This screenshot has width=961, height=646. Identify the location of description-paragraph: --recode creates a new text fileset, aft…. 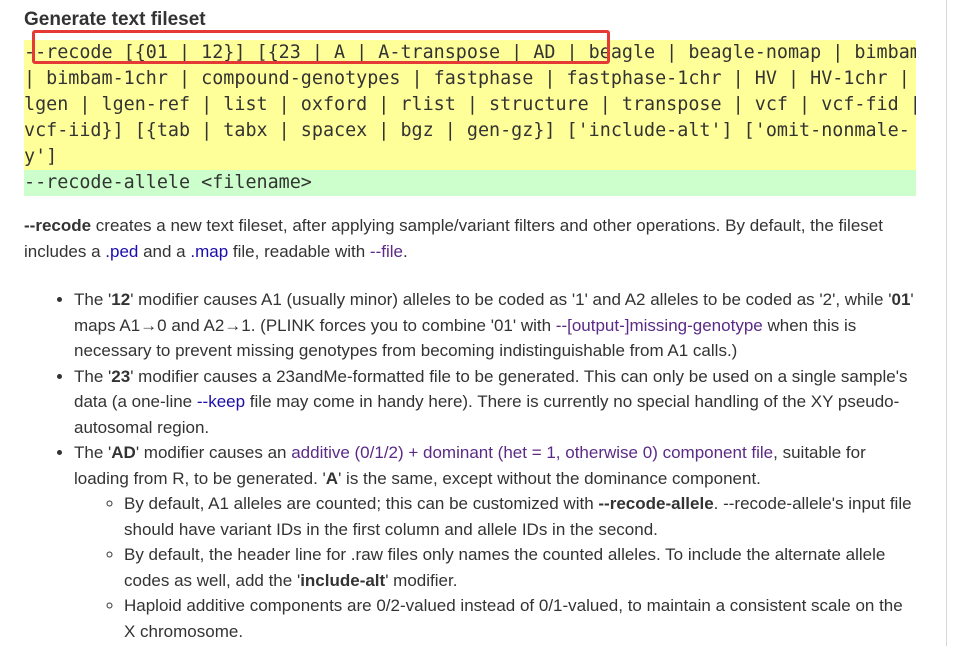
(453, 238).